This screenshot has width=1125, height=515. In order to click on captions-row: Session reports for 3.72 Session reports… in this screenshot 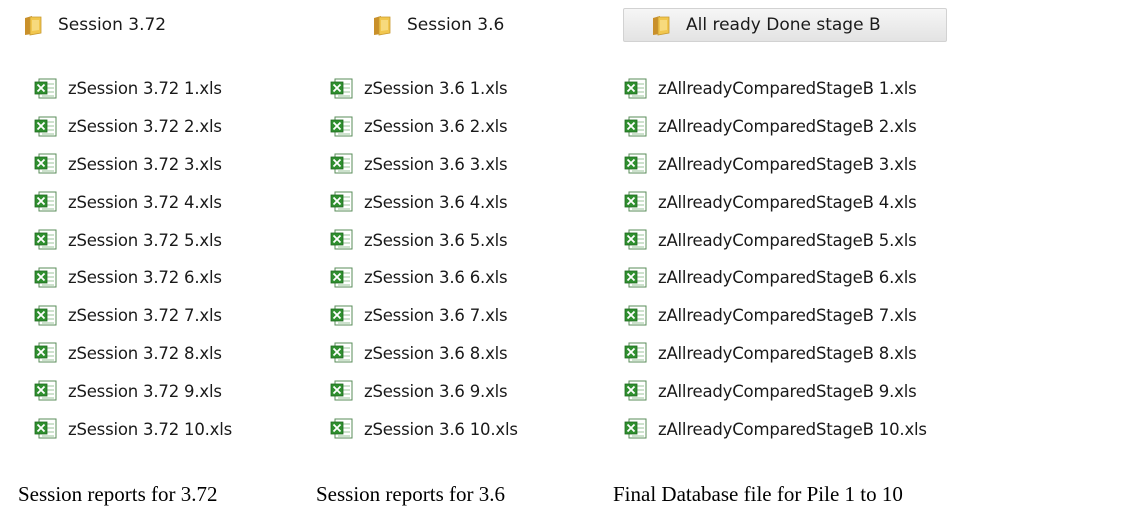, I will do `click(571, 498)`.